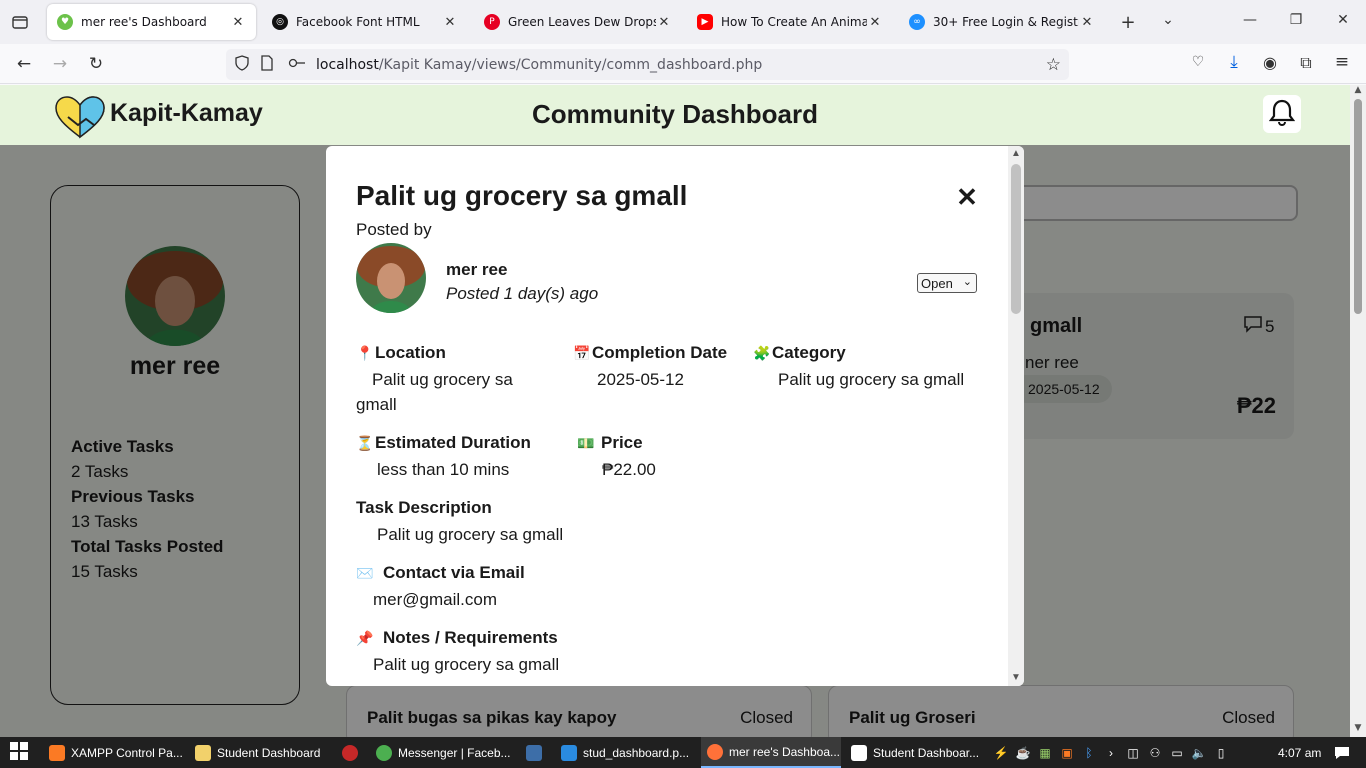 Image resolution: width=1366 pixels, height=768 pixels. Describe the element at coordinates (1045, 753) in the screenshot. I see `grid-app-icon: ▦` at that location.